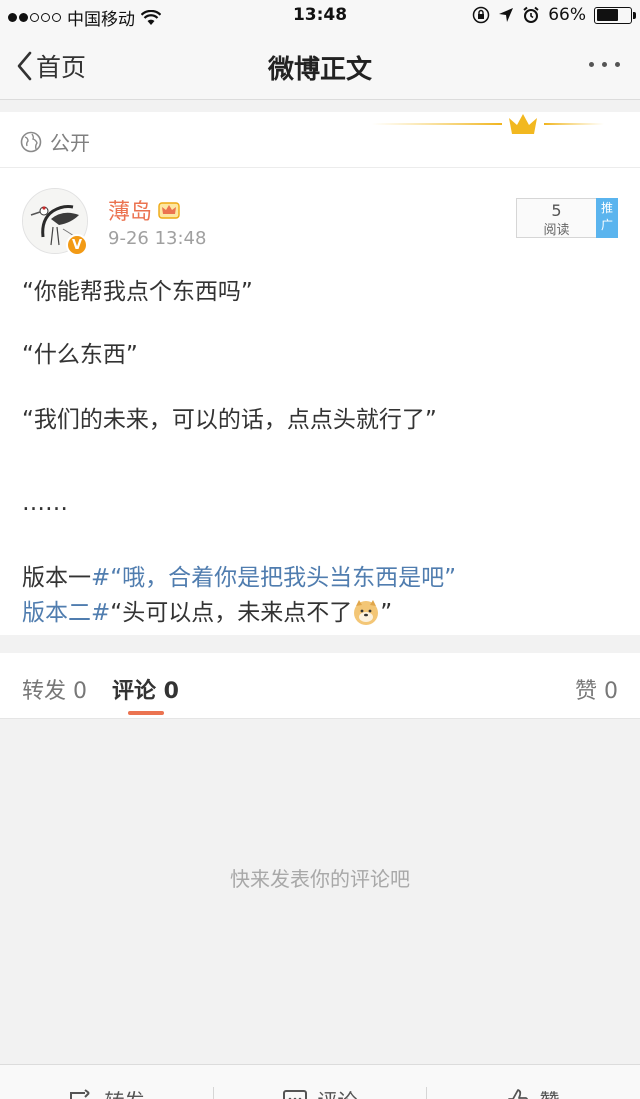 This screenshot has width=640, height=1099. I want to click on repost-icon, so click(79, 1093).